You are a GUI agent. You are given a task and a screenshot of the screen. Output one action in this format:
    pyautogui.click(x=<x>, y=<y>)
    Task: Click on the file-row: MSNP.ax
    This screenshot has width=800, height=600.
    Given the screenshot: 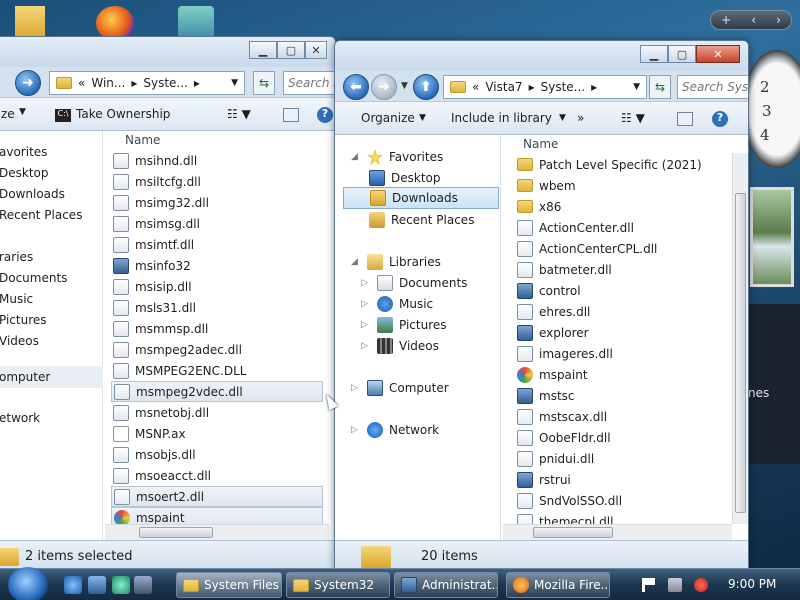 What is the action you would take?
    pyautogui.click(x=217, y=433)
    